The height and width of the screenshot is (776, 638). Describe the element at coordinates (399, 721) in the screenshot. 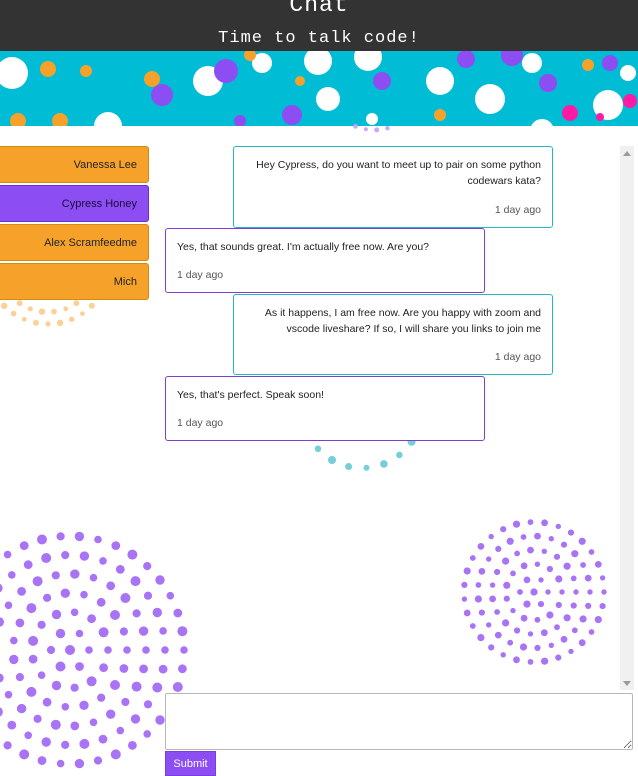

I see `message-input` at that location.